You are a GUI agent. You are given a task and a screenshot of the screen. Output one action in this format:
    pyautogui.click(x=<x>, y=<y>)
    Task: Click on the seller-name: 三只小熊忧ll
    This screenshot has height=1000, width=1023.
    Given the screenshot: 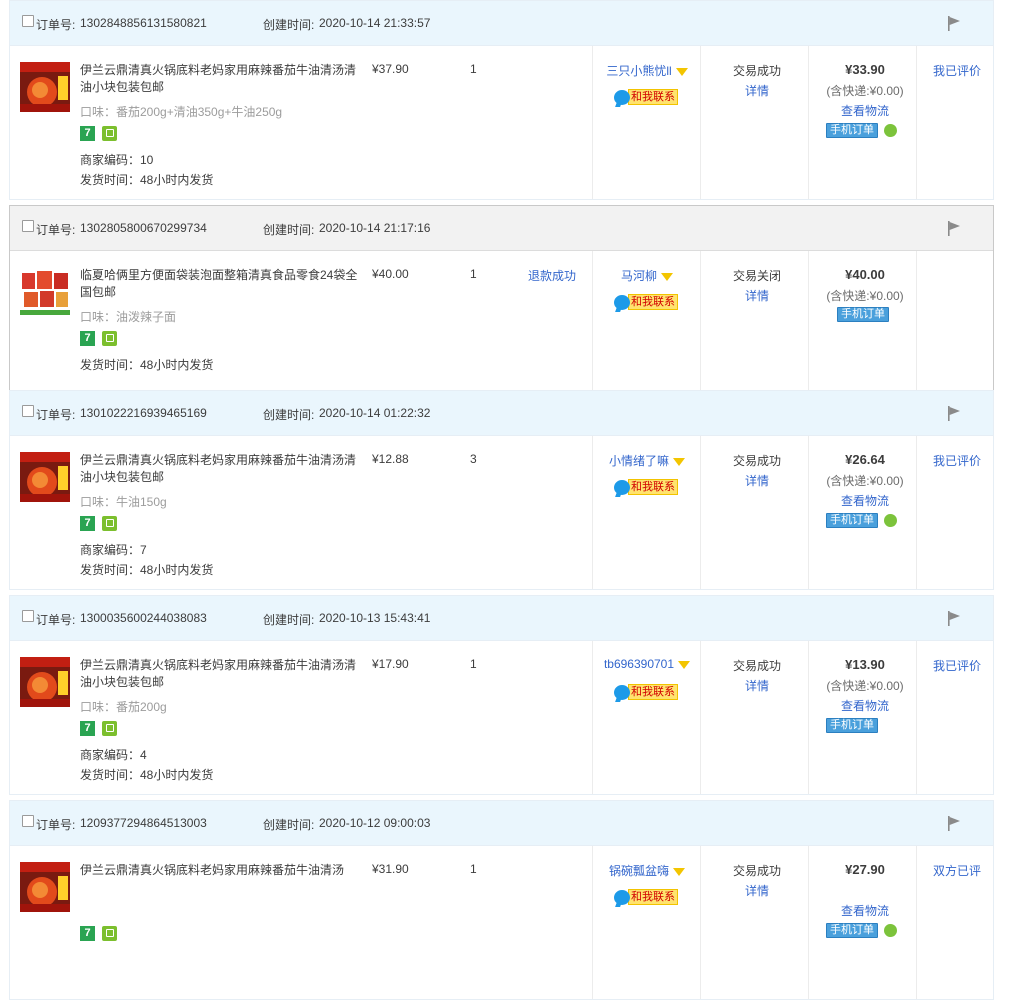 What is the action you would take?
    pyautogui.click(x=638, y=71)
    